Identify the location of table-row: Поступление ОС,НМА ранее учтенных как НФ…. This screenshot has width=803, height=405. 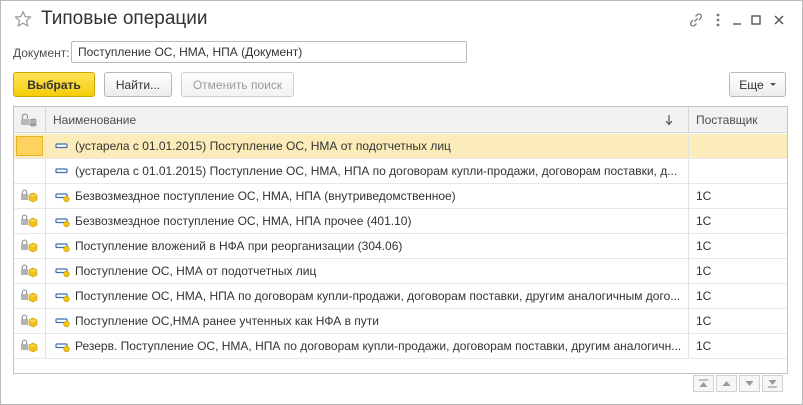
(400, 321).